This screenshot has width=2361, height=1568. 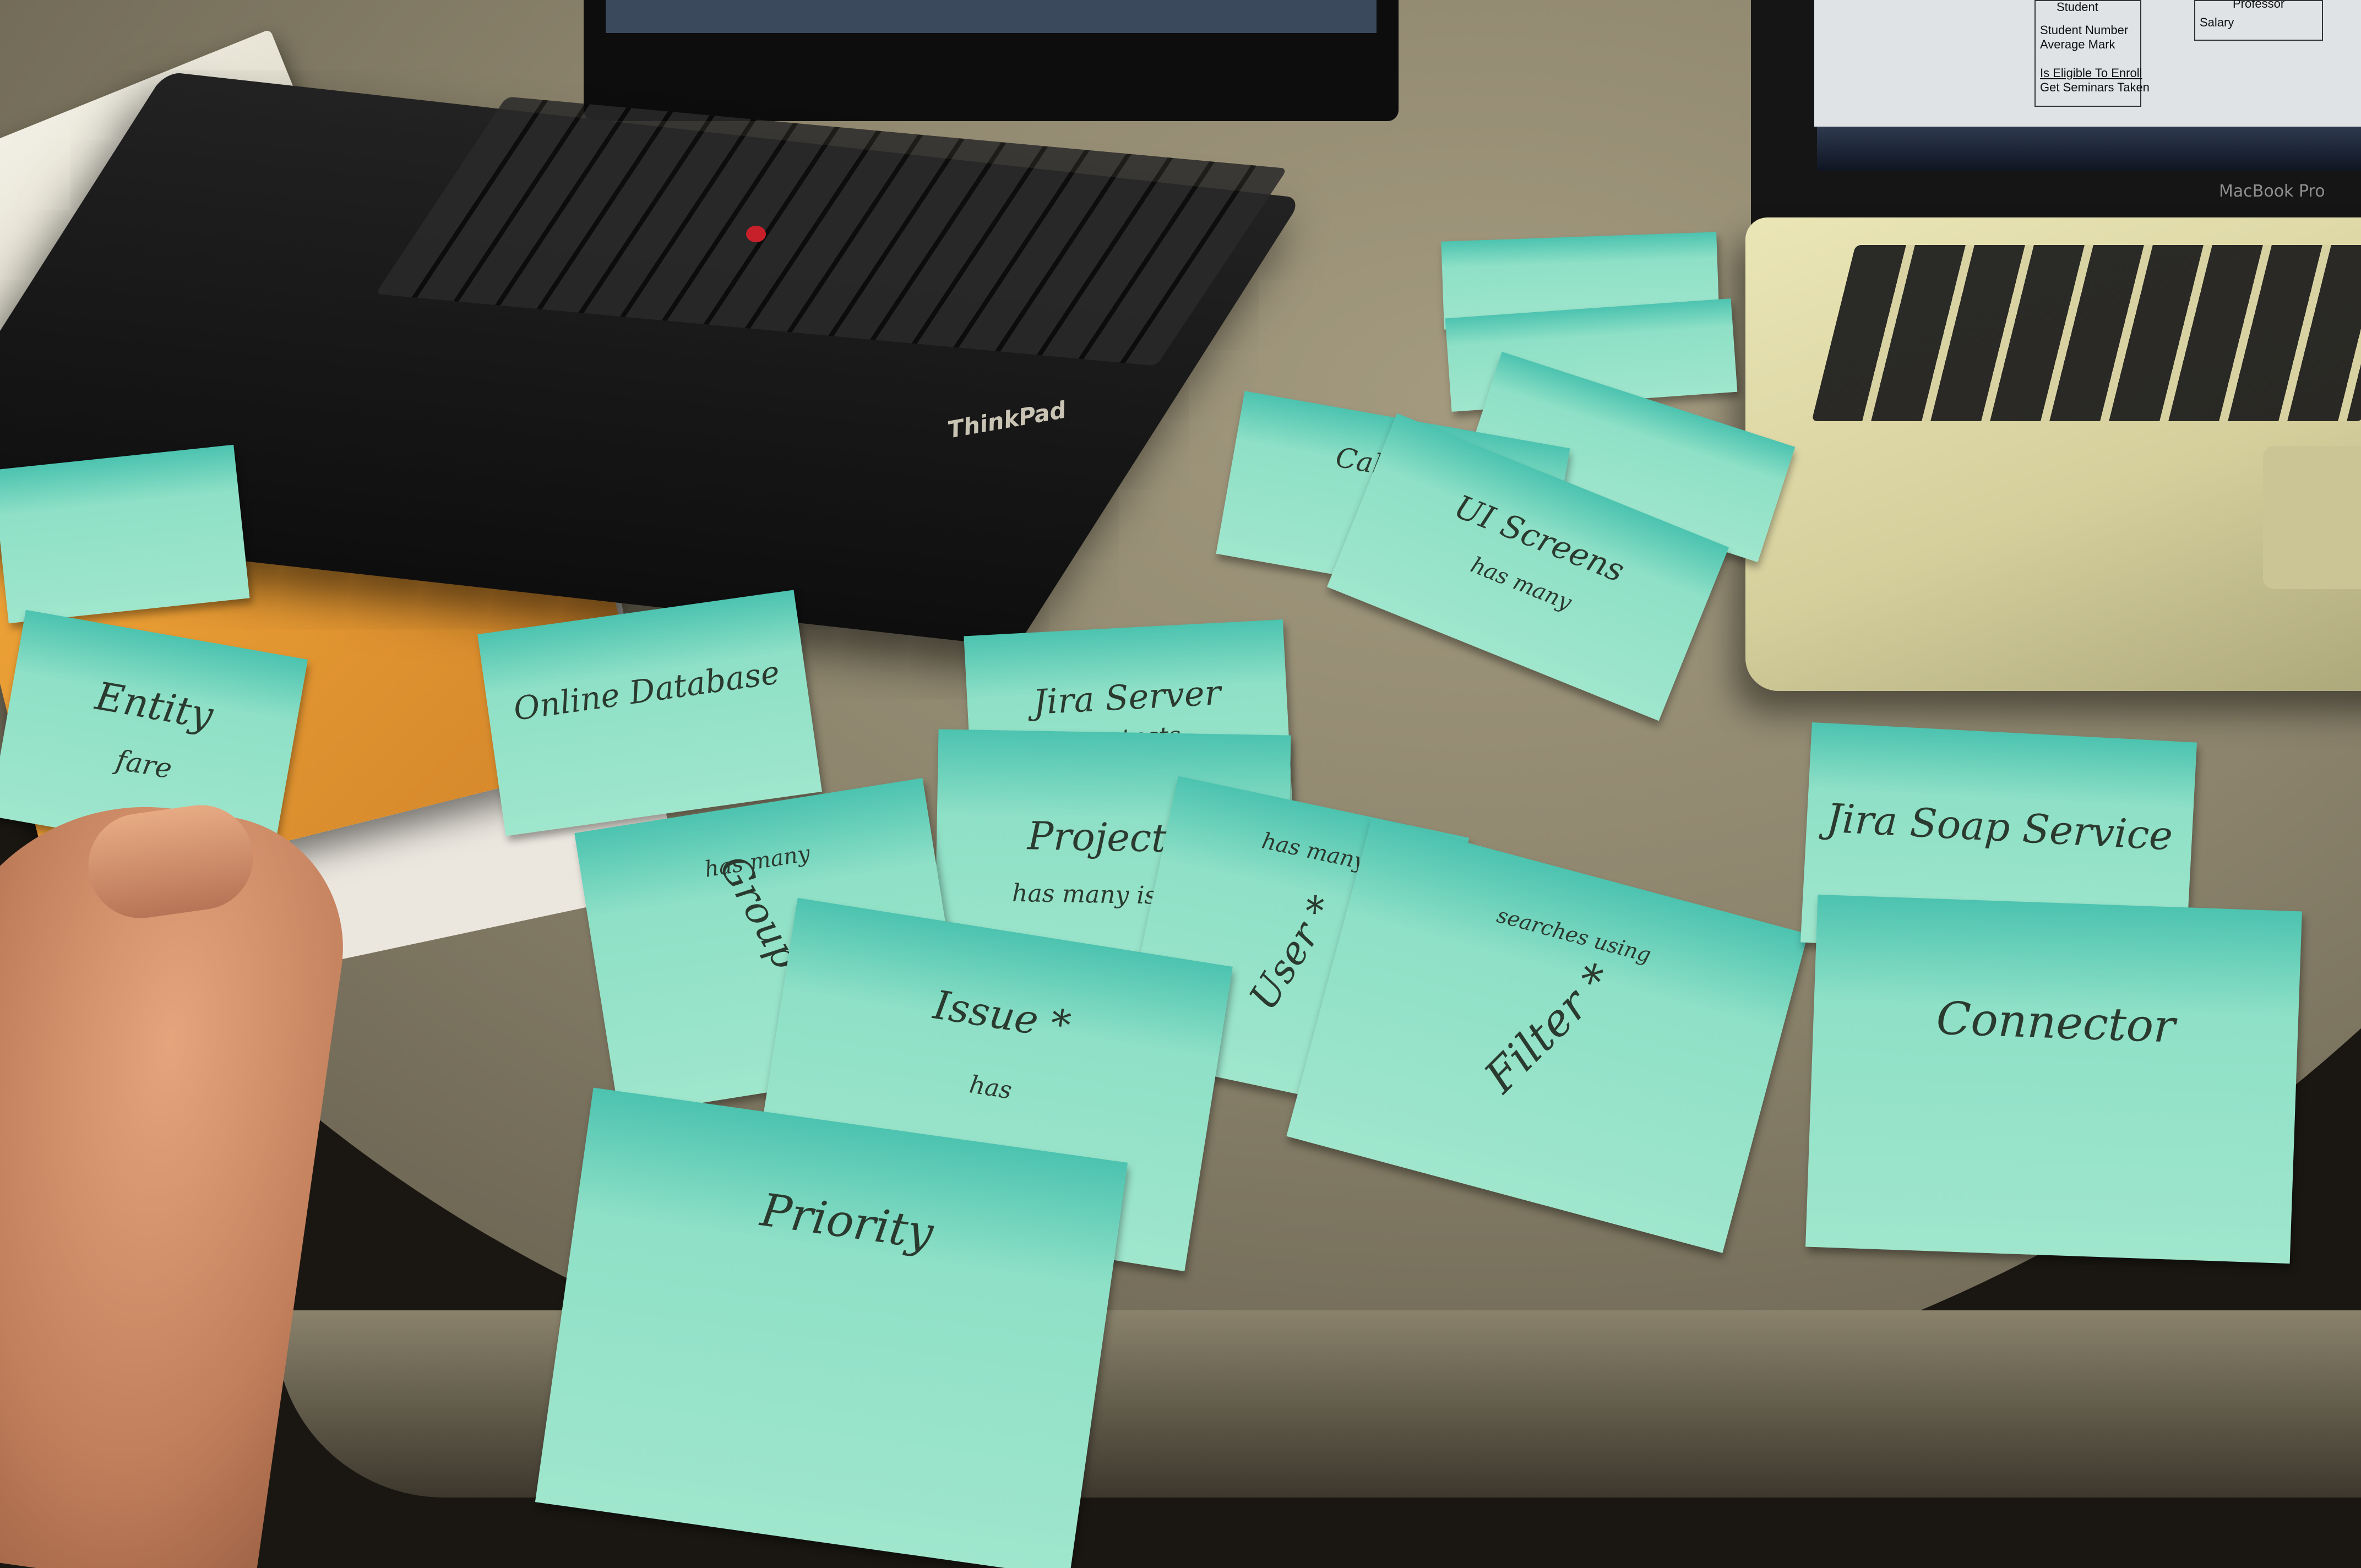 What do you see at coordinates (2077, 7) in the screenshot?
I see `uml-student-title: Student` at bounding box center [2077, 7].